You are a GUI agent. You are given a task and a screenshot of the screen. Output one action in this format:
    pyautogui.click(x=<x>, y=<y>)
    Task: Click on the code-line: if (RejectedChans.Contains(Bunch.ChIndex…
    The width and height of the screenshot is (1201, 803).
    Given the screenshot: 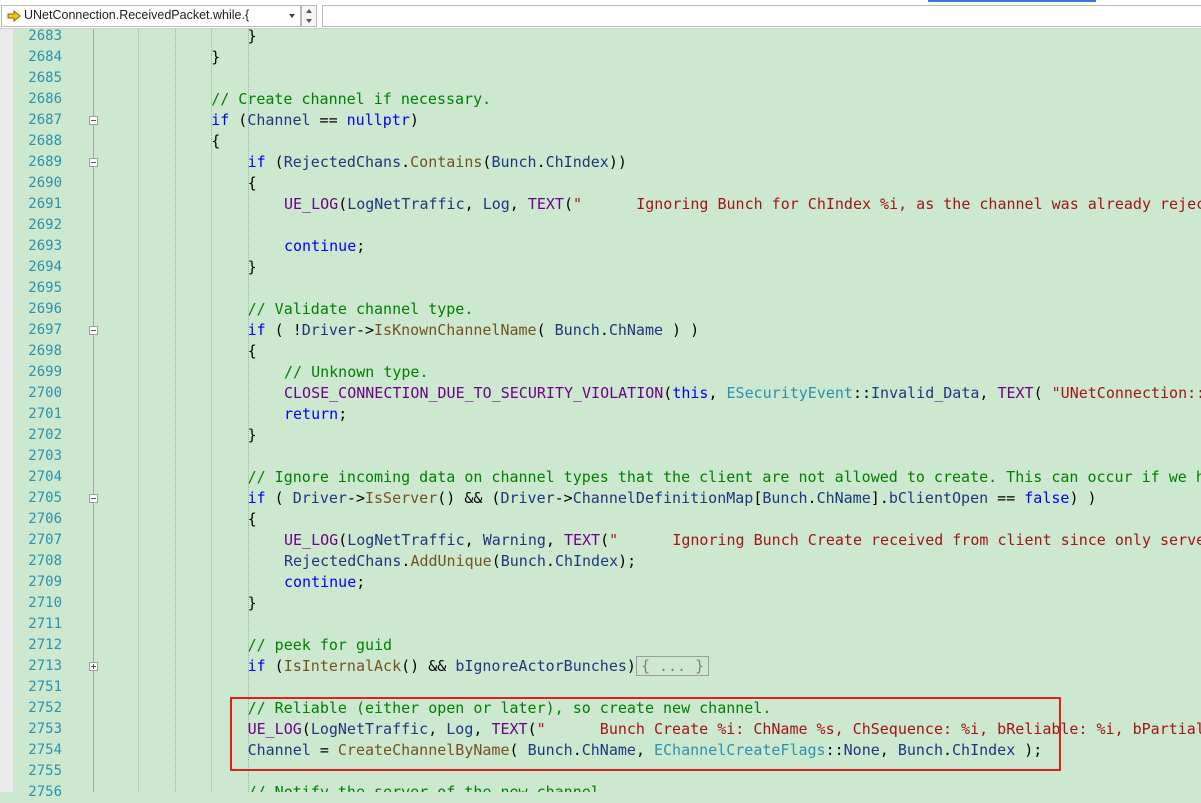 What is the action you would take?
    pyautogui.click(x=437, y=162)
    